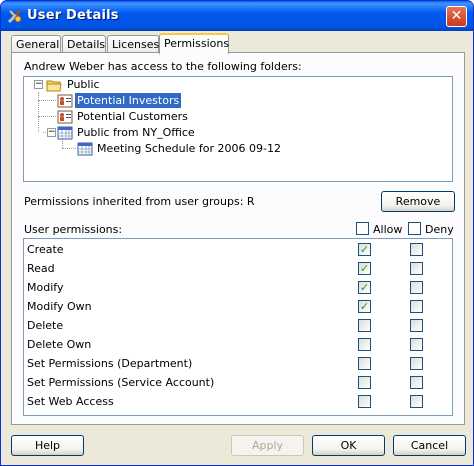  I want to click on title-bar: User Details ✕, so click(237, 16).